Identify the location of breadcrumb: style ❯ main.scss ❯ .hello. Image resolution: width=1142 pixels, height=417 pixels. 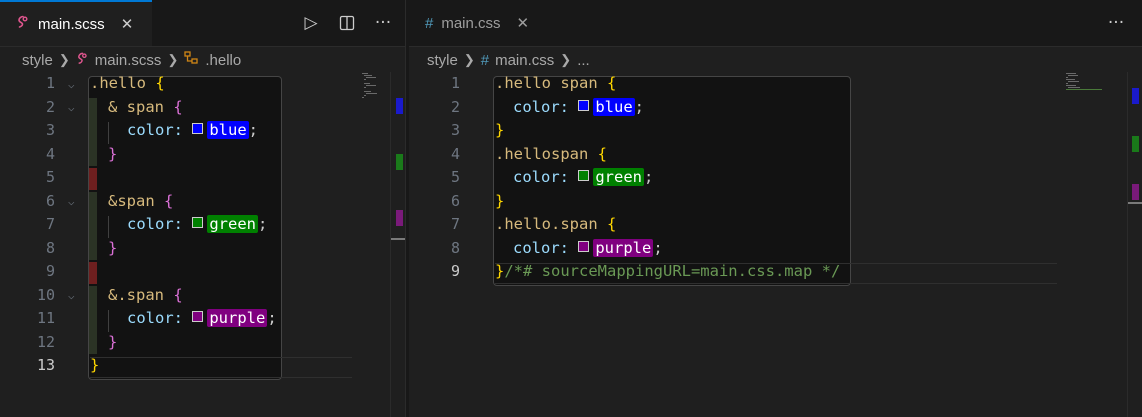
(131, 60).